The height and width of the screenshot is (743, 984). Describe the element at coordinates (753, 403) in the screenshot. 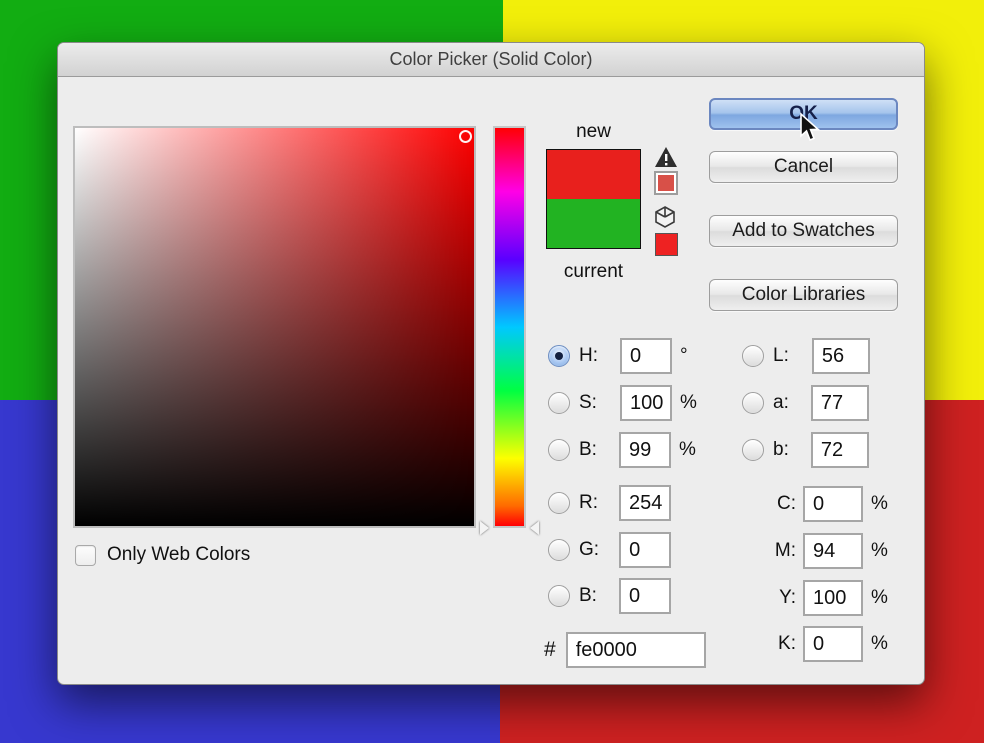

I see `a-radio` at that location.